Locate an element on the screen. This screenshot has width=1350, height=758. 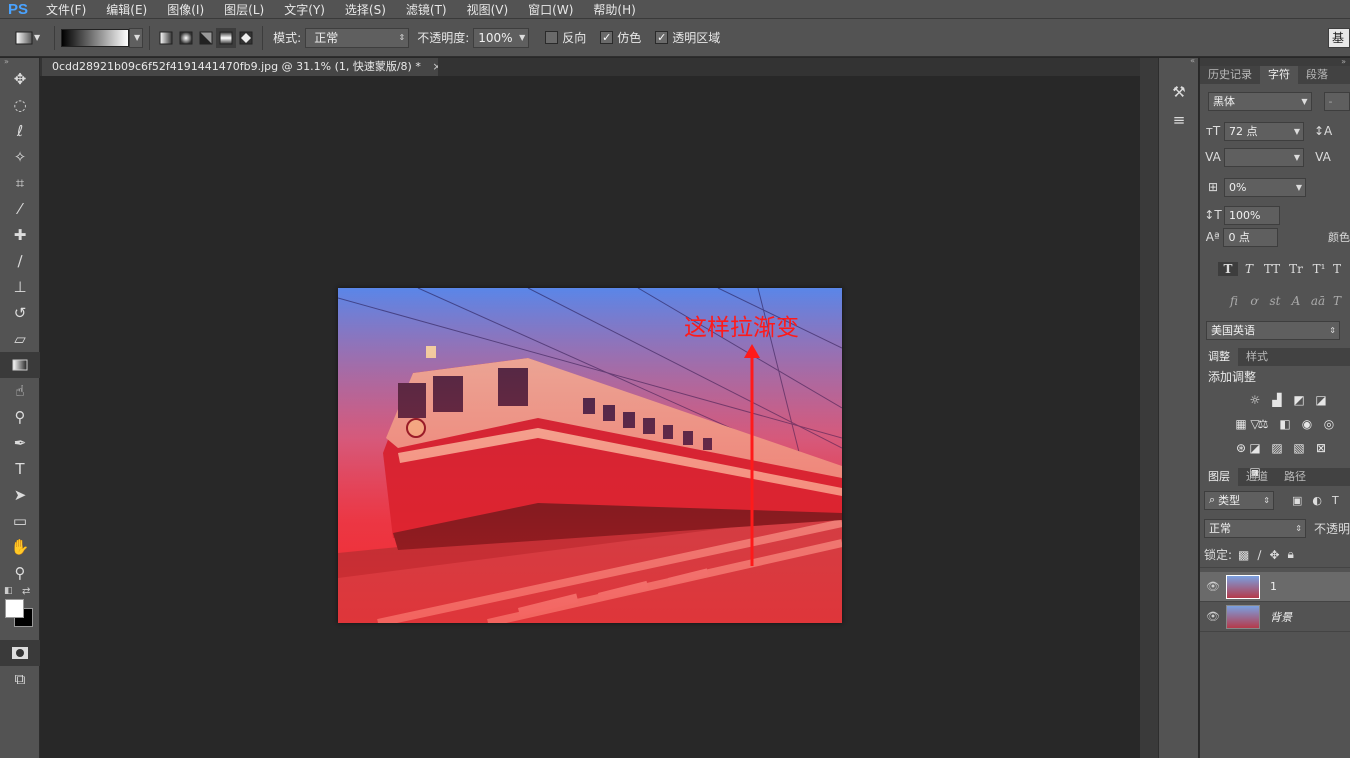
radial-gradient-icon is located at coordinates (186, 38).